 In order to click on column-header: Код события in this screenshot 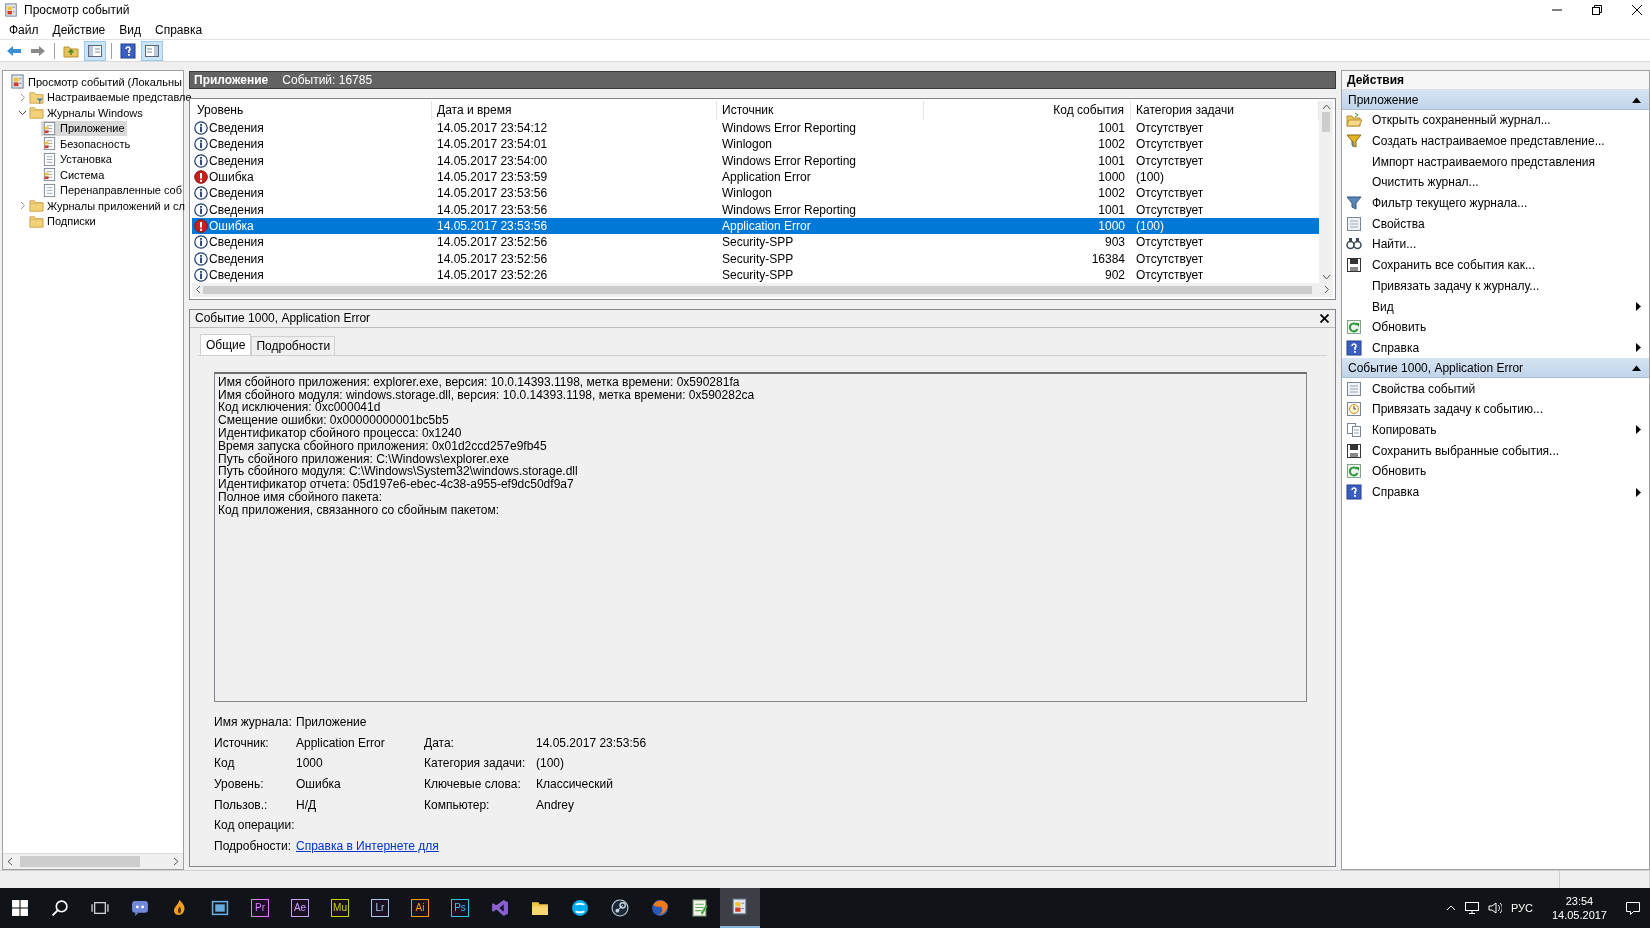, I will do `click(1027, 110)`.